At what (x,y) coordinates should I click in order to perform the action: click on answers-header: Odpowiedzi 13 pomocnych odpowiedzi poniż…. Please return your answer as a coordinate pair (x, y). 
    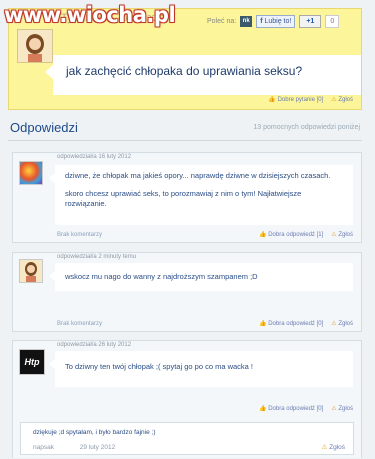
    Looking at the image, I should click on (185, 129).